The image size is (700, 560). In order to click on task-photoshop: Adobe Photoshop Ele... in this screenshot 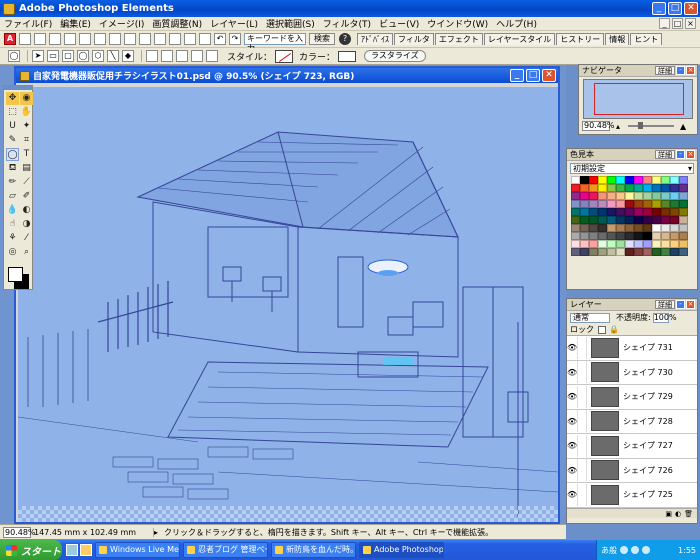, I will do `click(401, 550)`.